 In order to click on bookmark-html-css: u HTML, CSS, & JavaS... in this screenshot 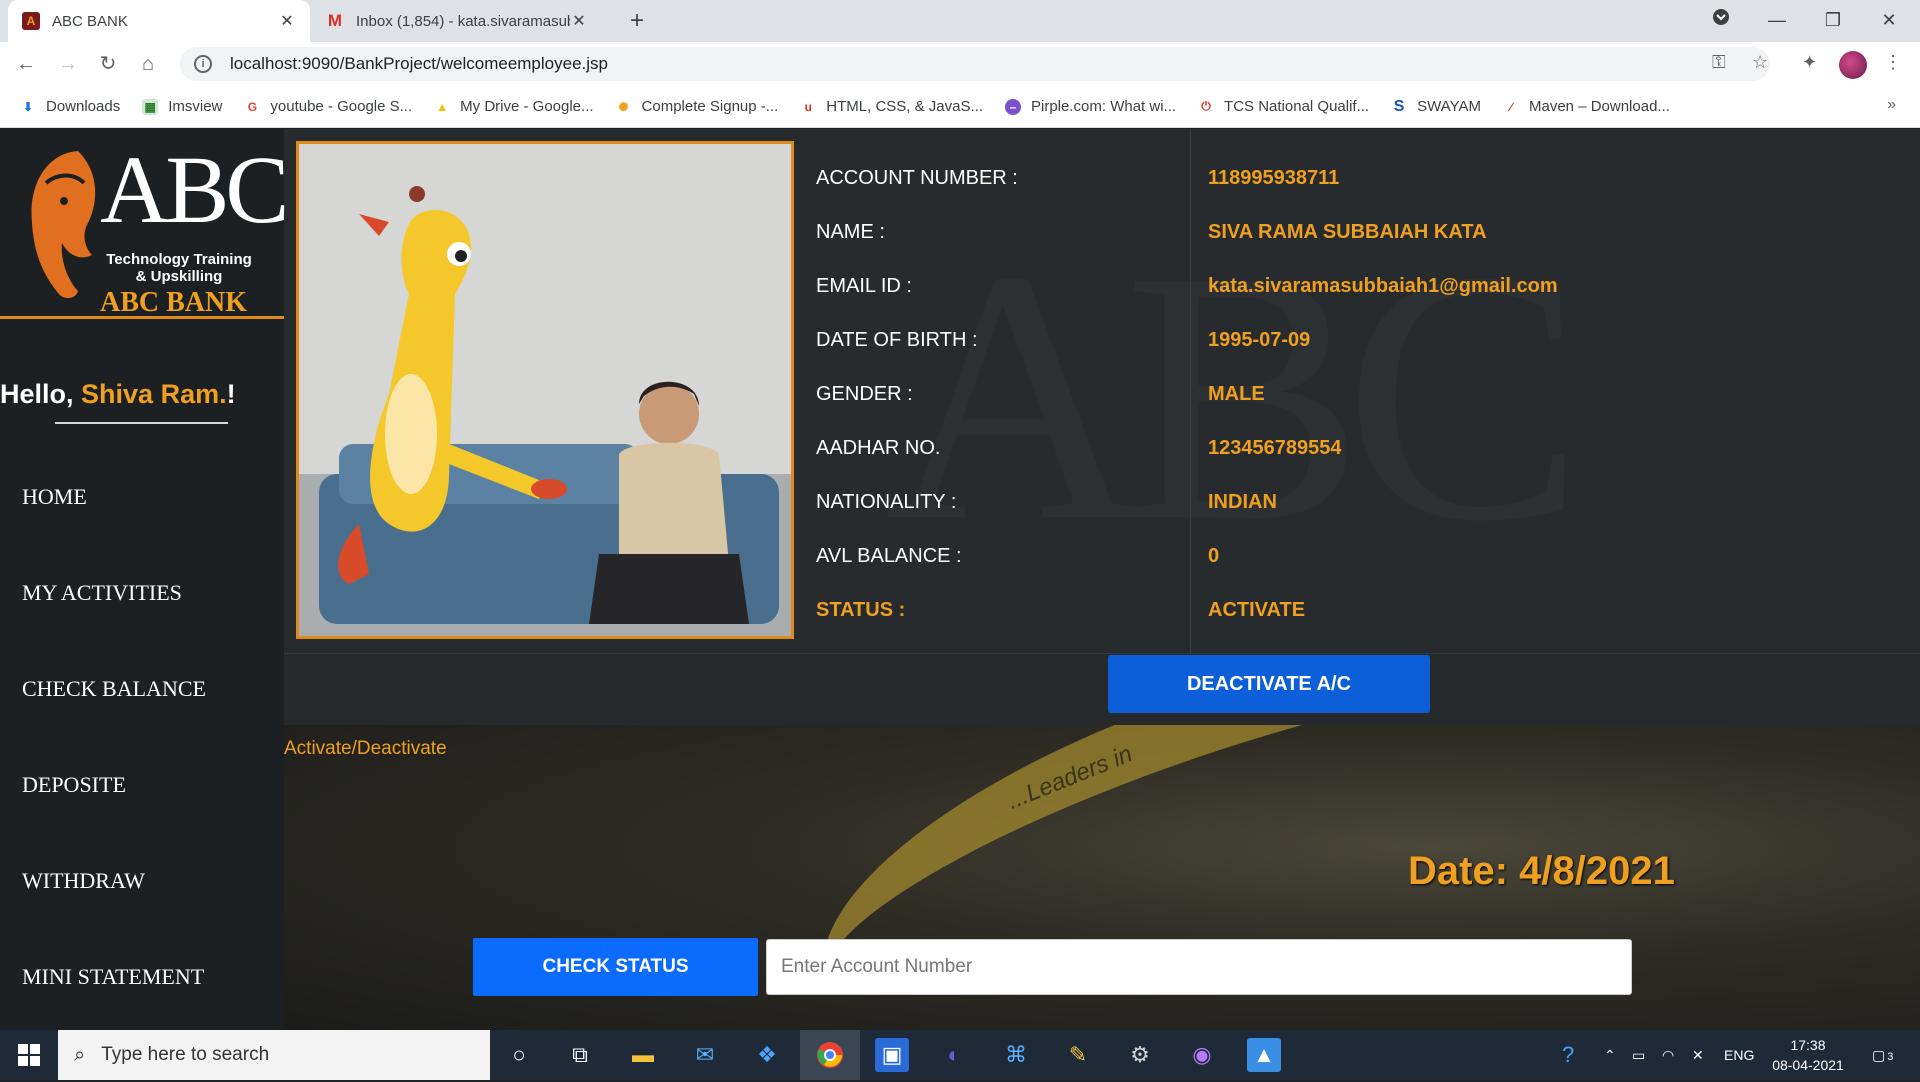, I will do `click(891, 106)`.